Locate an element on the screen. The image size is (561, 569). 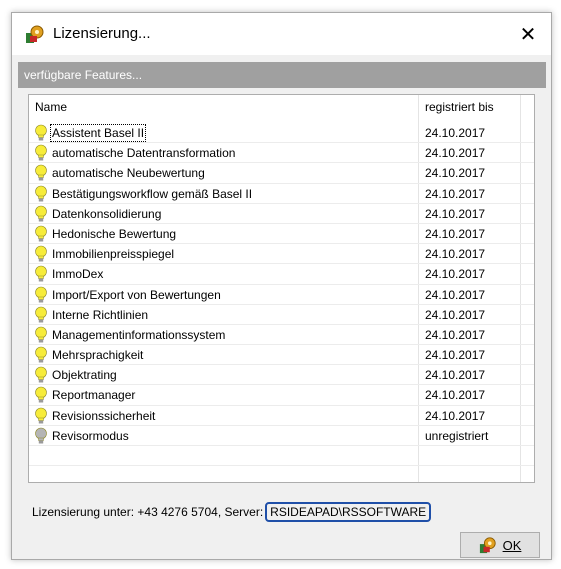
feature-name: Datenkonsolidierung is located at coordinates (107, 213).